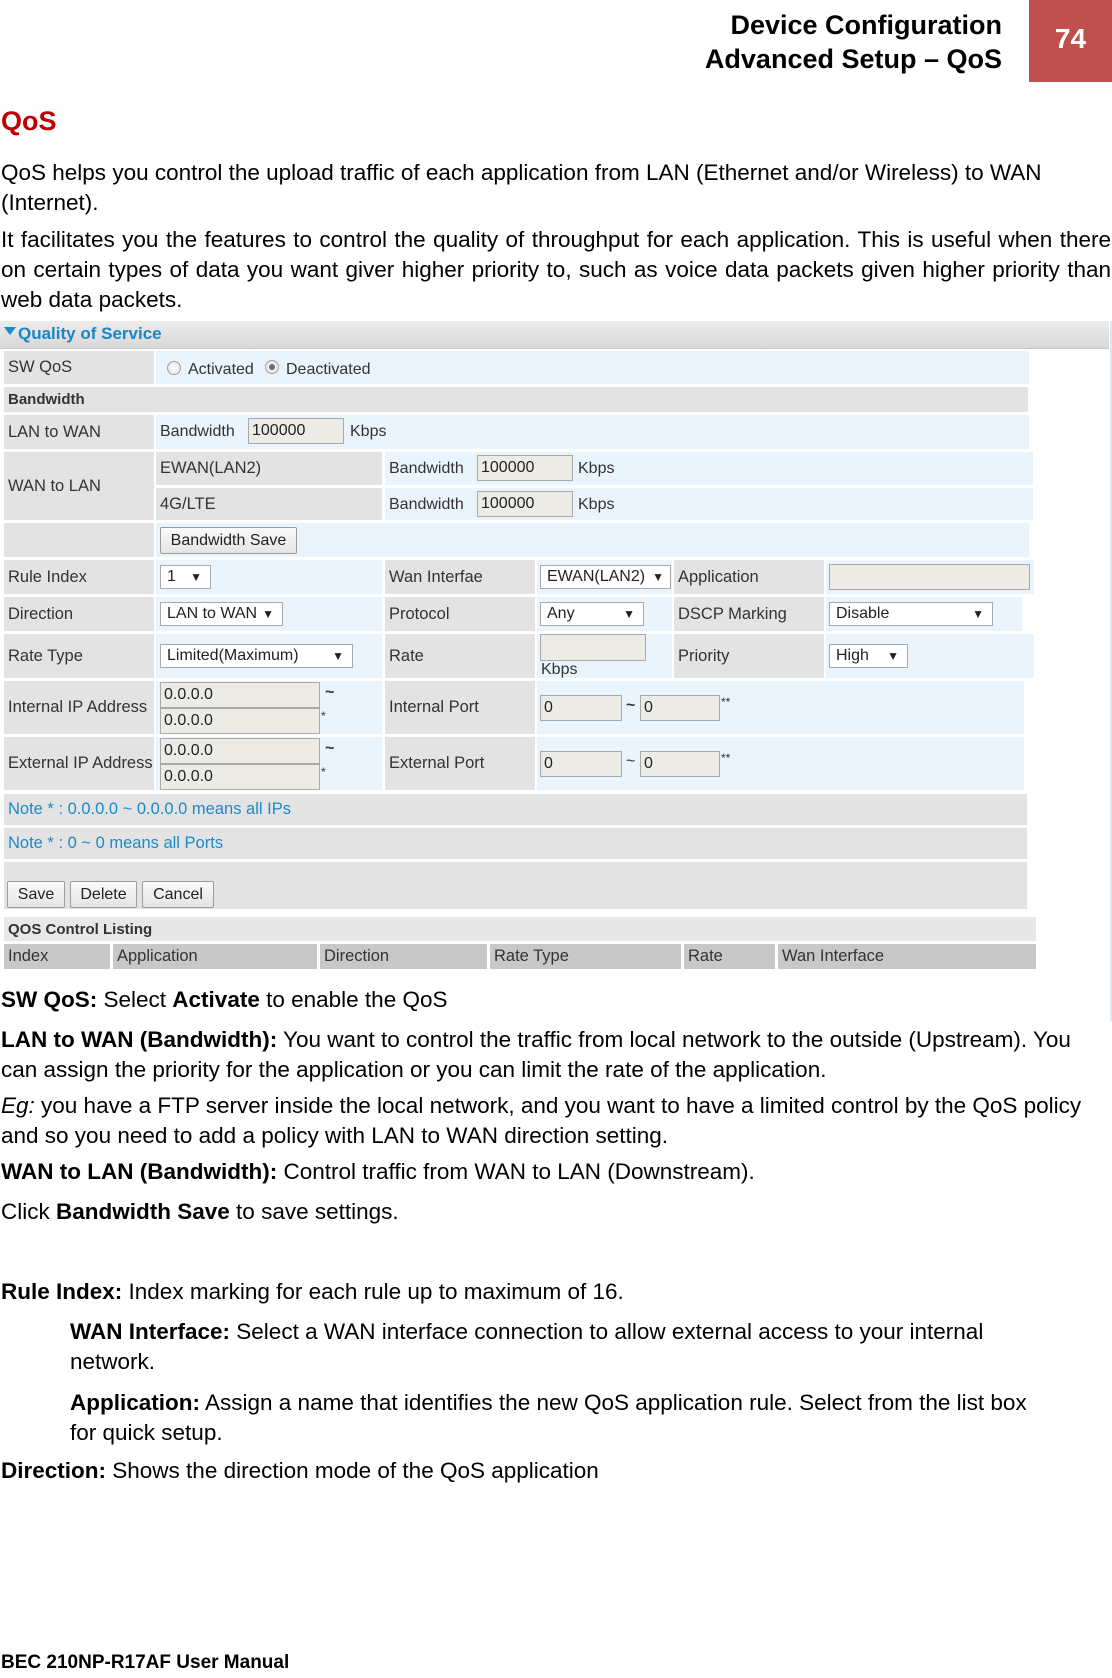  What do you see at coordinates (680, 764) in the screenshot?
I see `external-port-end-input: 0` at bounding box center [680, 764].